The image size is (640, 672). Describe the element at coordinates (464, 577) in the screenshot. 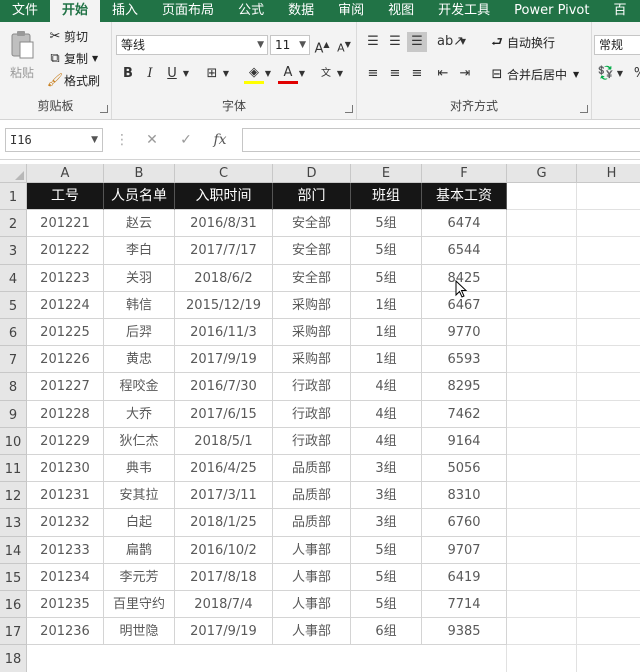

I see `table-cell: 6419` at that location.